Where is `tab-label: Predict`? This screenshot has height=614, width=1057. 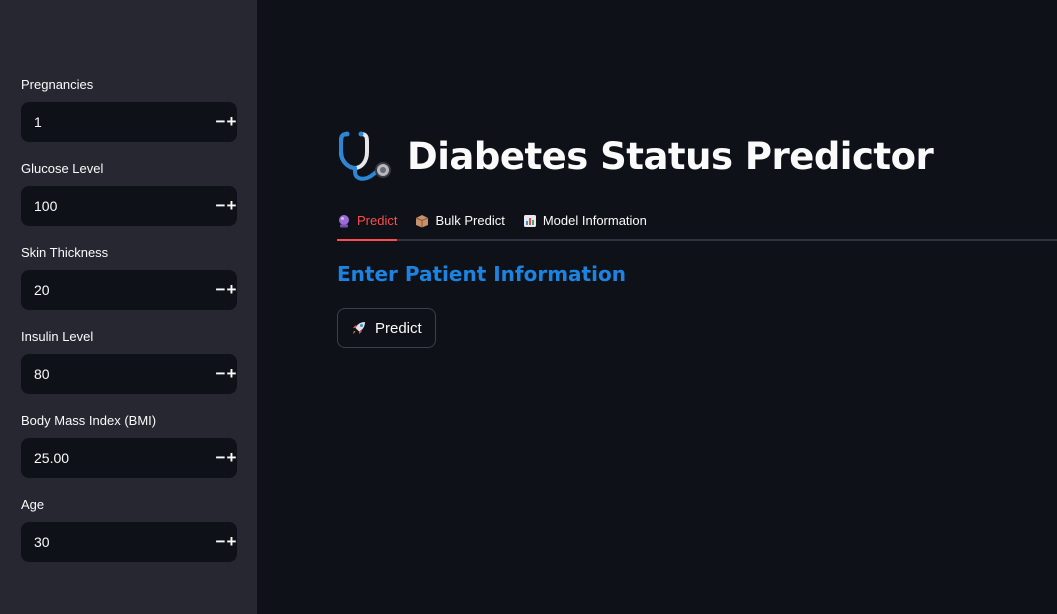
tab-label: Predict is located at coordinates (377, 220).